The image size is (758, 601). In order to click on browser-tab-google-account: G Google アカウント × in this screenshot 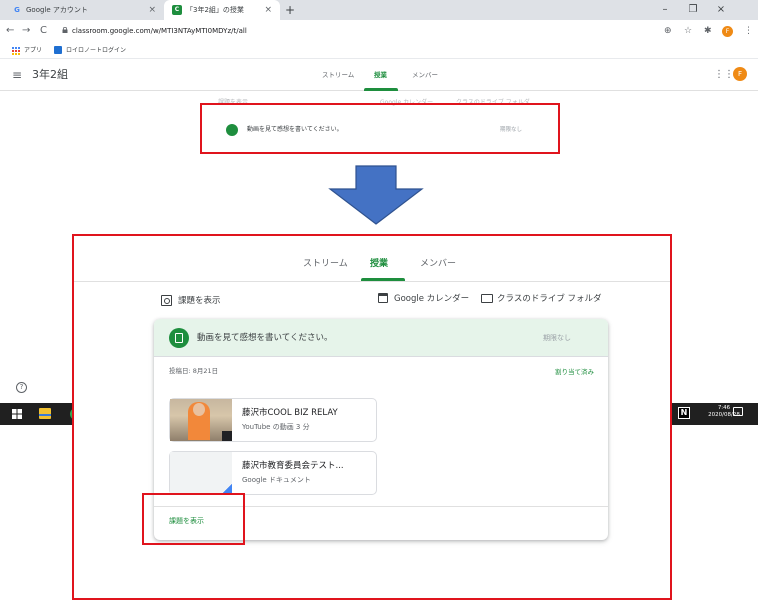, I will do `click(84, 10)`.